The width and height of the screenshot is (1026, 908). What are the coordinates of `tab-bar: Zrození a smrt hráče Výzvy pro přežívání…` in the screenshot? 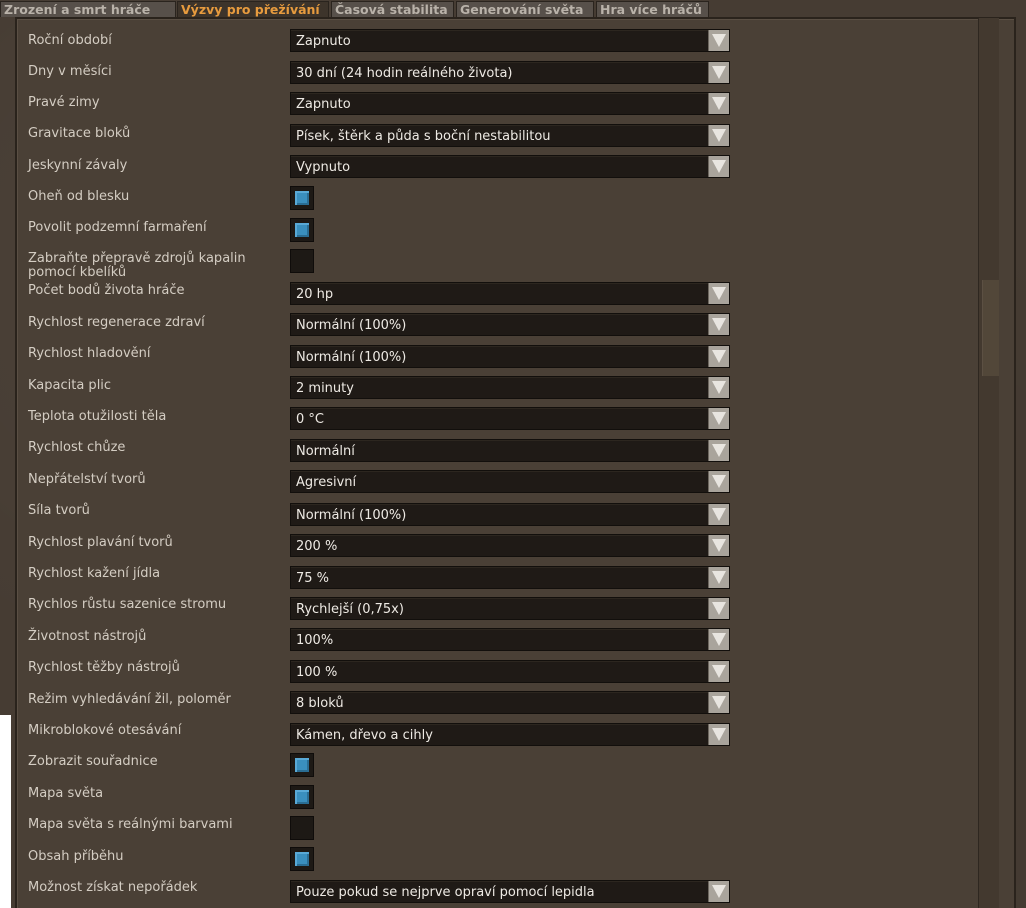 It's located at (513, 8).